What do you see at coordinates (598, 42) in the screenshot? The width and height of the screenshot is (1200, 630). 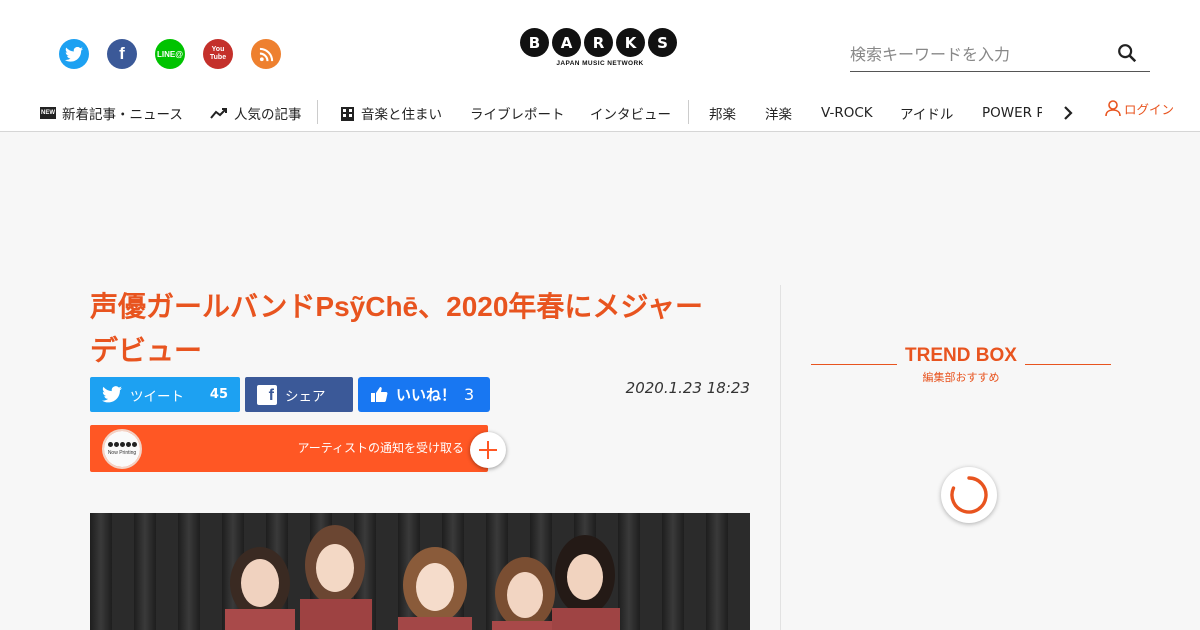 I see `logo-letter: R` at bounding box center [598, 42].